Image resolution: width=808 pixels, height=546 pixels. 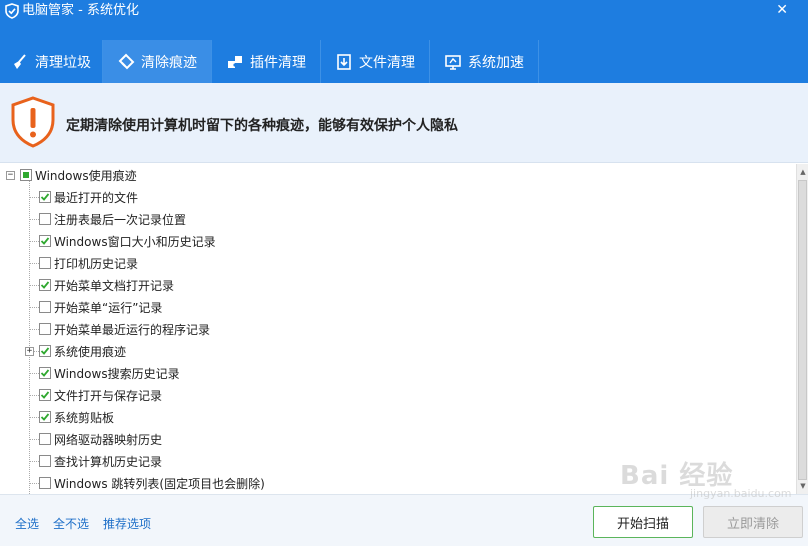 What do you see at coordinates (127, 523) in the screenshot?
I see `recommended-options-link: 推荐选项` at bounding box center [127, 523].